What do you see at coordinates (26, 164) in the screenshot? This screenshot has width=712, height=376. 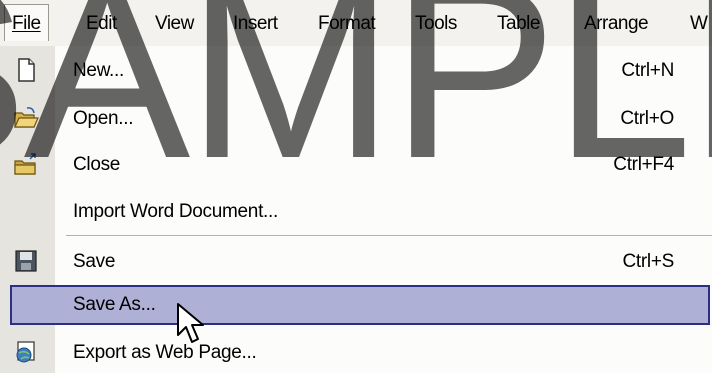 I see `close-folder-icon` at bounding box center [26, 164].